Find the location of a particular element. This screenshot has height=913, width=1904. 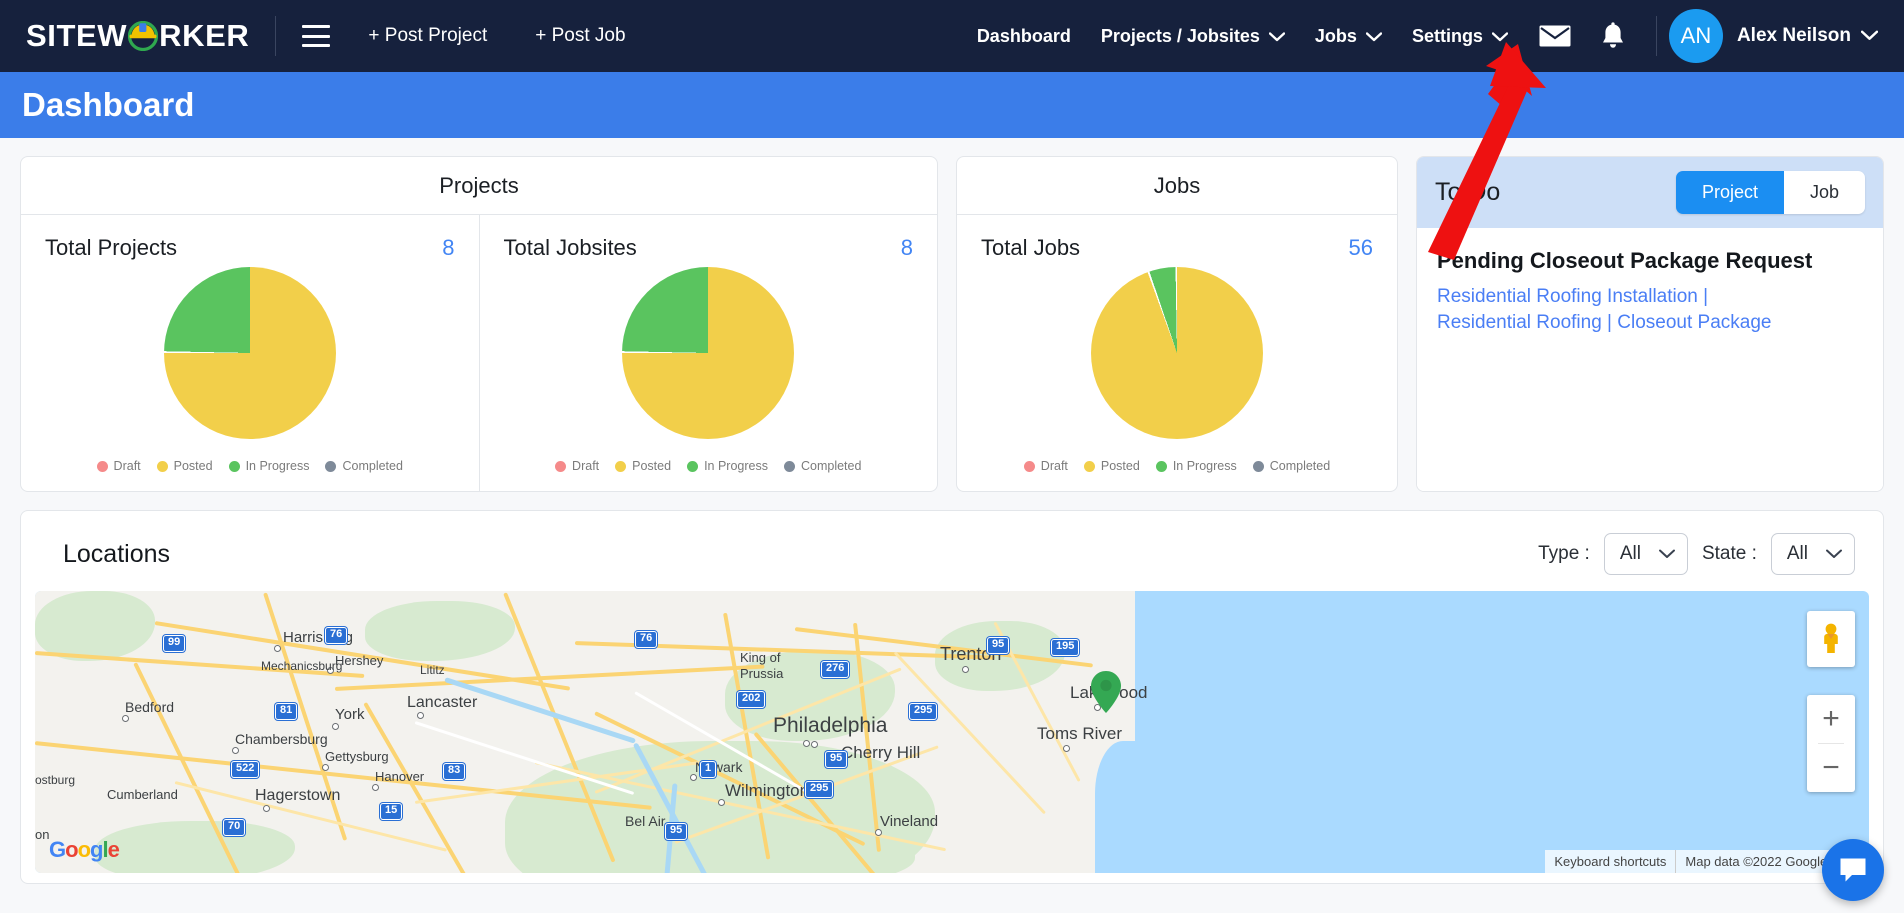

street-view-pegman-icon is located at coordinates (1831, 639).